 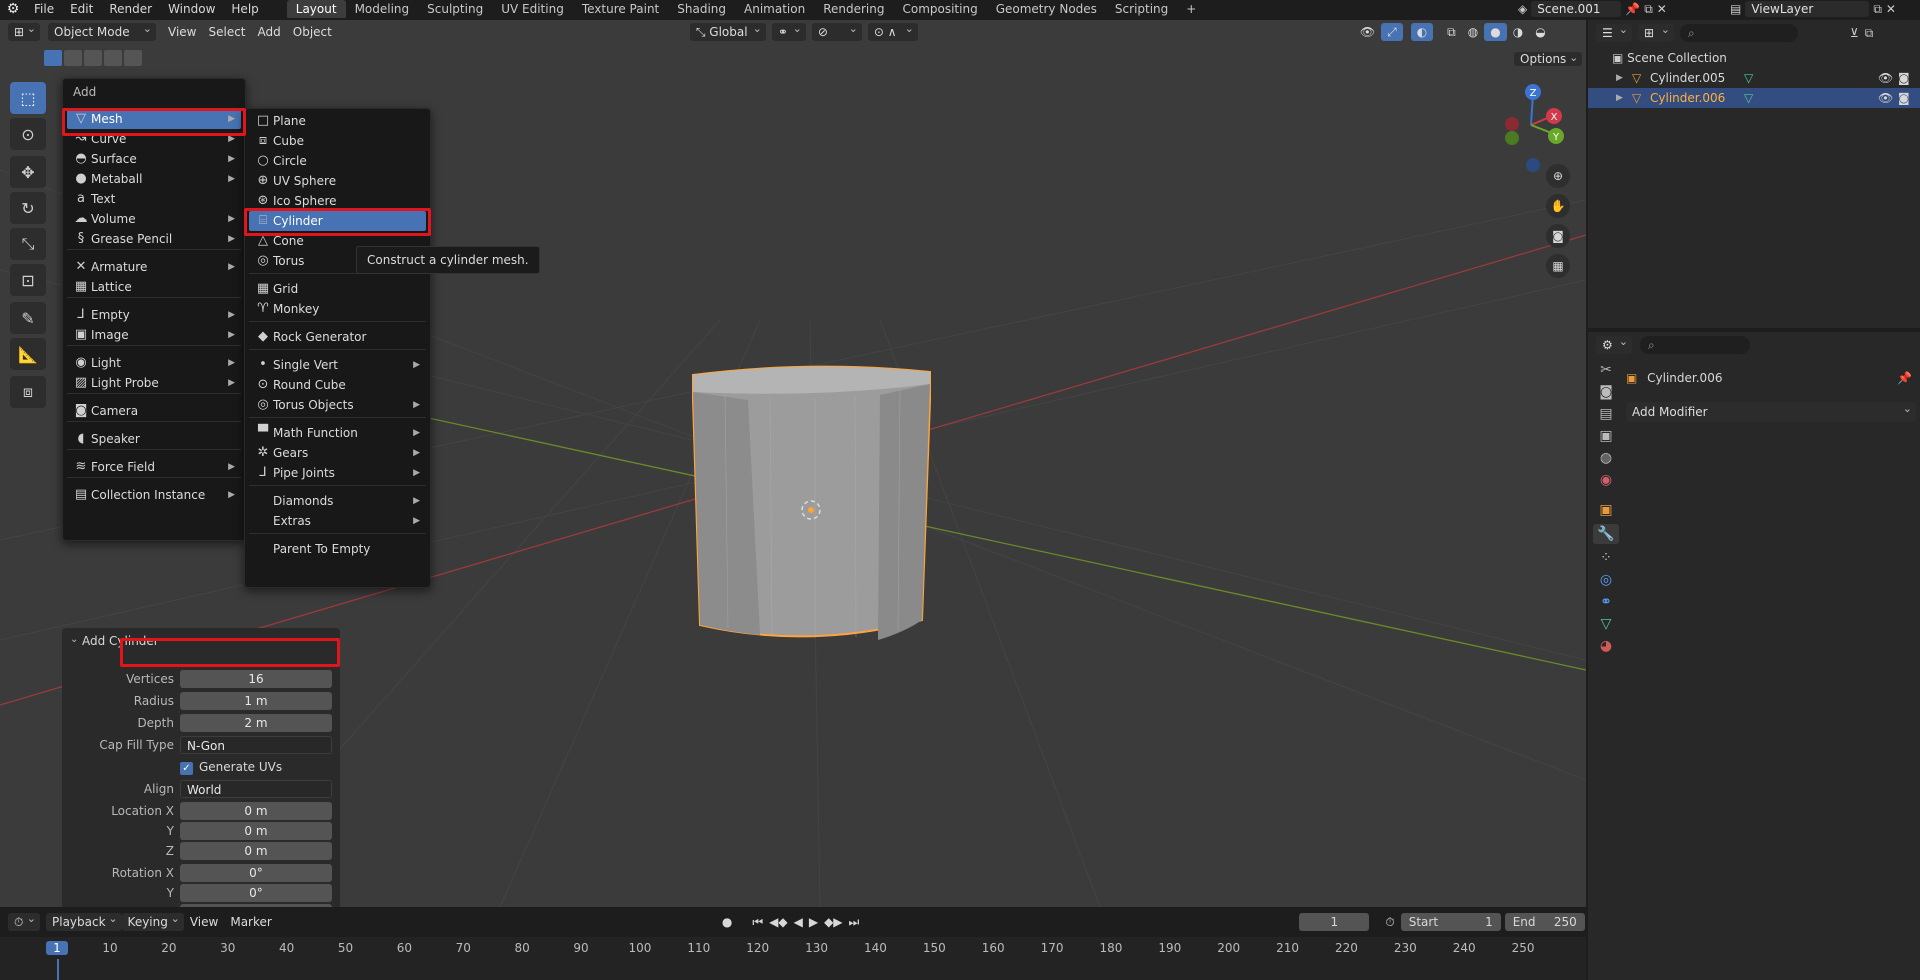 What do you see at coordinates (620, 9) in the screenshot?
I see `tab-texture-paint: Texture Paint` at bounding box center [620, 9].